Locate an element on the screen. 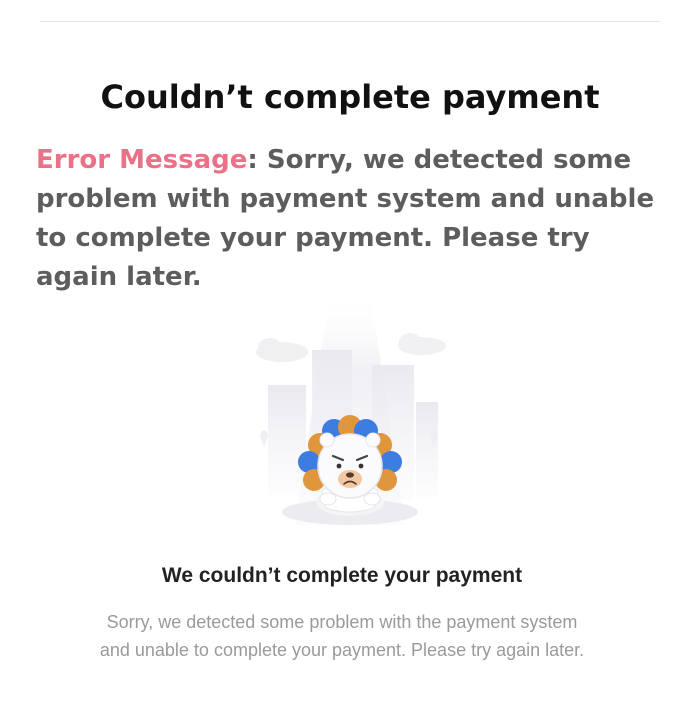 This screenshot has height=720, width=700. sad-bear-icon is located at coordinates (351, 407).